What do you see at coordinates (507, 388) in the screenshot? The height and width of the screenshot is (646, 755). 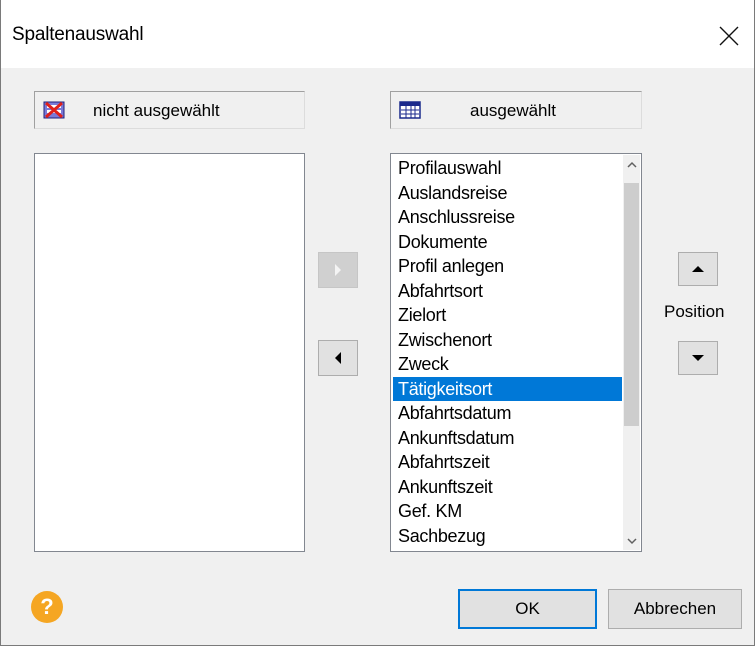 I see `list-item: Tätigkeitsort` at bounding box center [507, 388].